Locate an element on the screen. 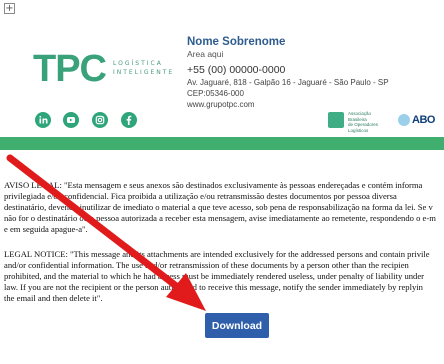  contact-website: www.grupotpc.com is located at coordinates (312, 104).